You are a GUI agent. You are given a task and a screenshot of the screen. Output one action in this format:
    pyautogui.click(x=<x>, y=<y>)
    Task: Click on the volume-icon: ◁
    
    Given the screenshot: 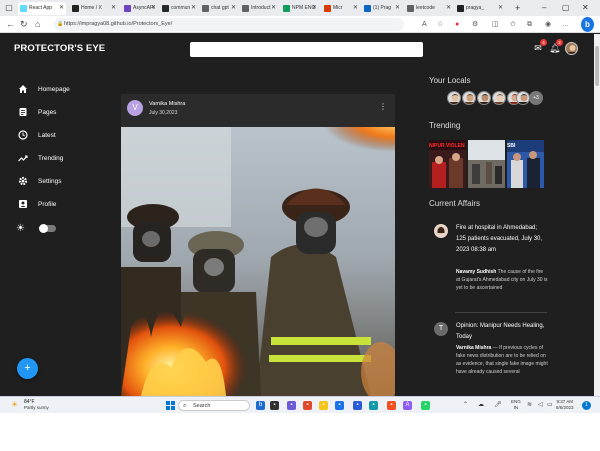 What is the action you would take?
    pyautogui.click(x=540, y=405)
    